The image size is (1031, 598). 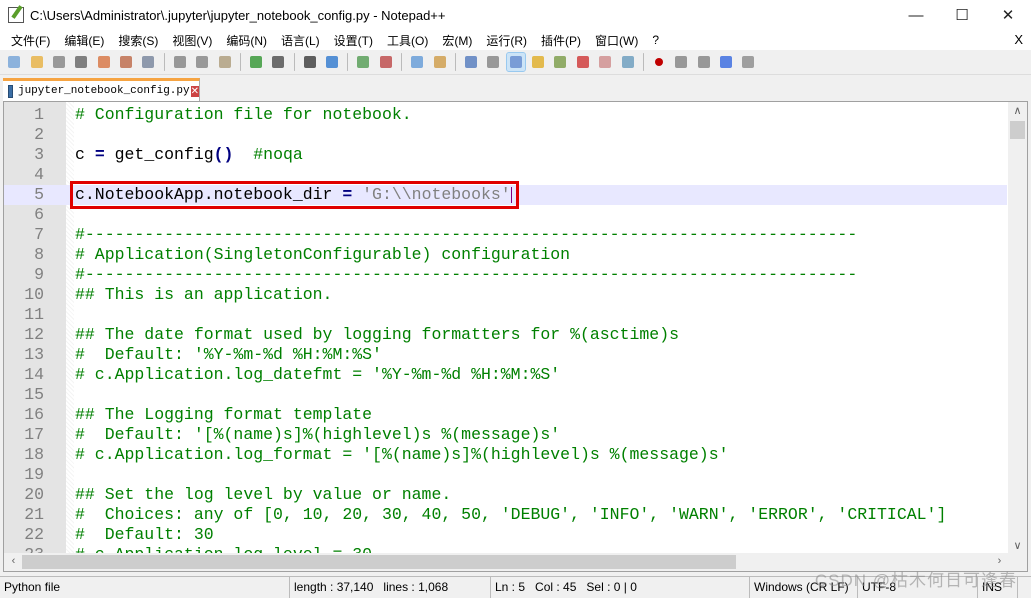 What do you see at coordinates (416, 587) in the screenshot?
I see `status-lines-value: lines : 1,068` at bounding box center [416, 587].